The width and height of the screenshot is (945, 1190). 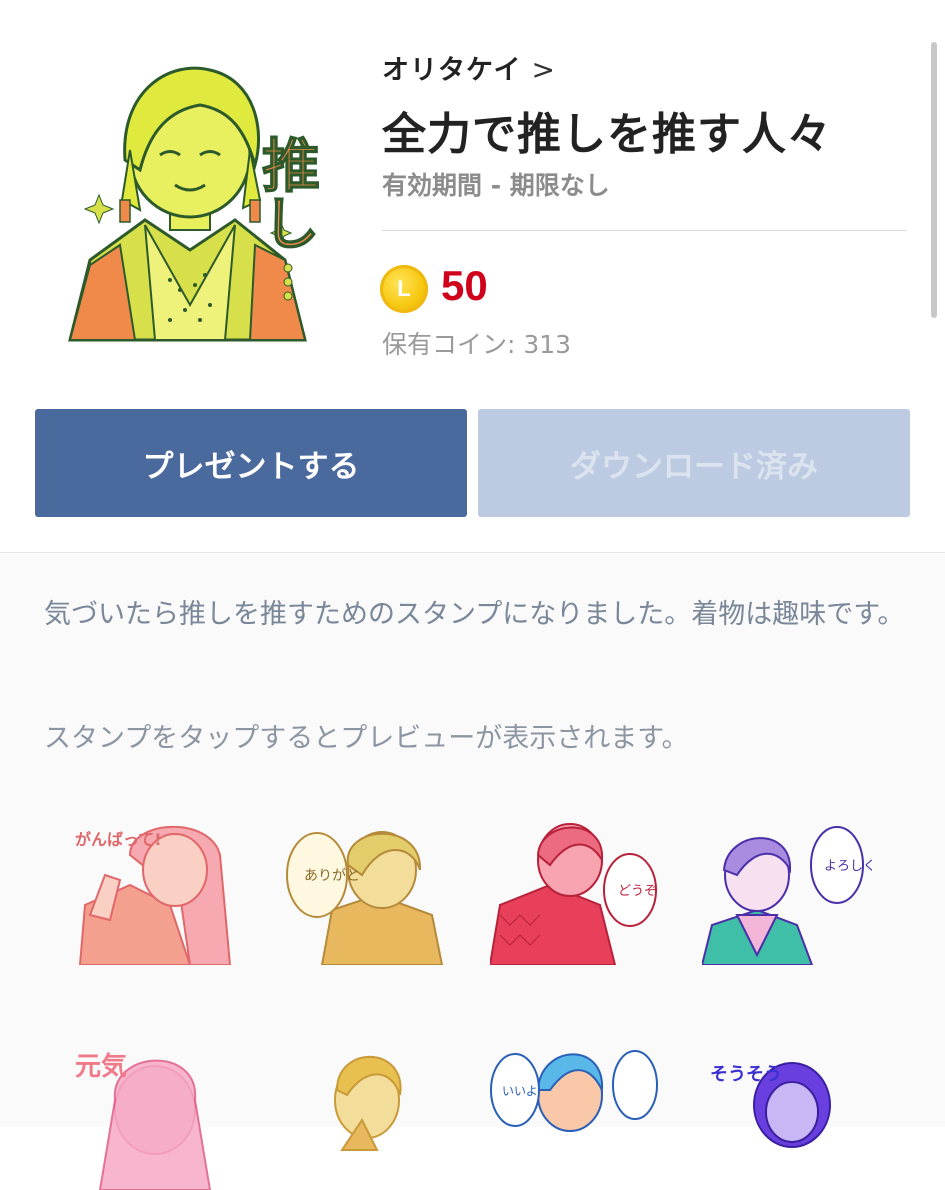 I want to click on coin-letter: L, so click(x=404, y=288).